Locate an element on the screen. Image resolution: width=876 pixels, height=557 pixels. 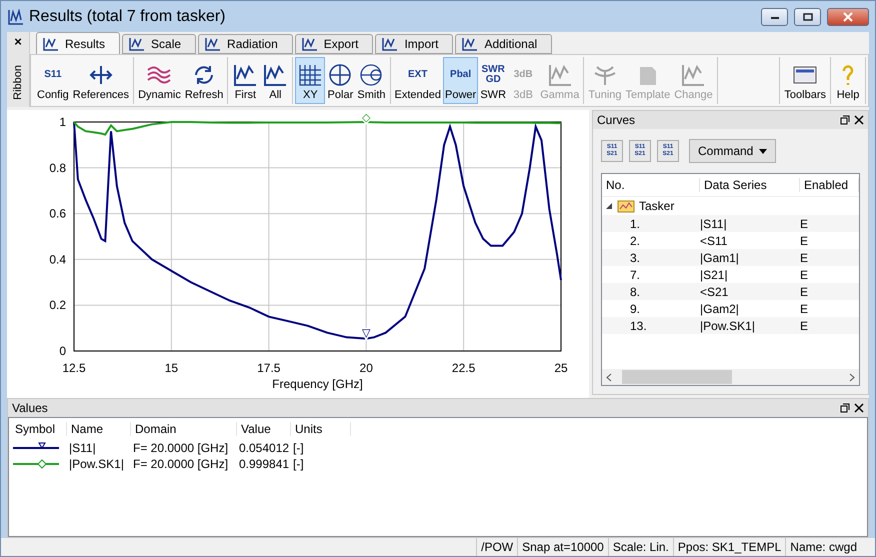
table-cell-text: 9. is located at coordinates (635, 309).